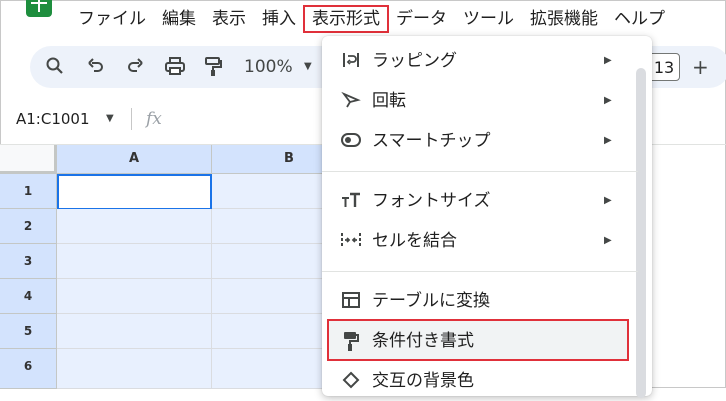  I want to click on font-size-icon, so click(351, 201).